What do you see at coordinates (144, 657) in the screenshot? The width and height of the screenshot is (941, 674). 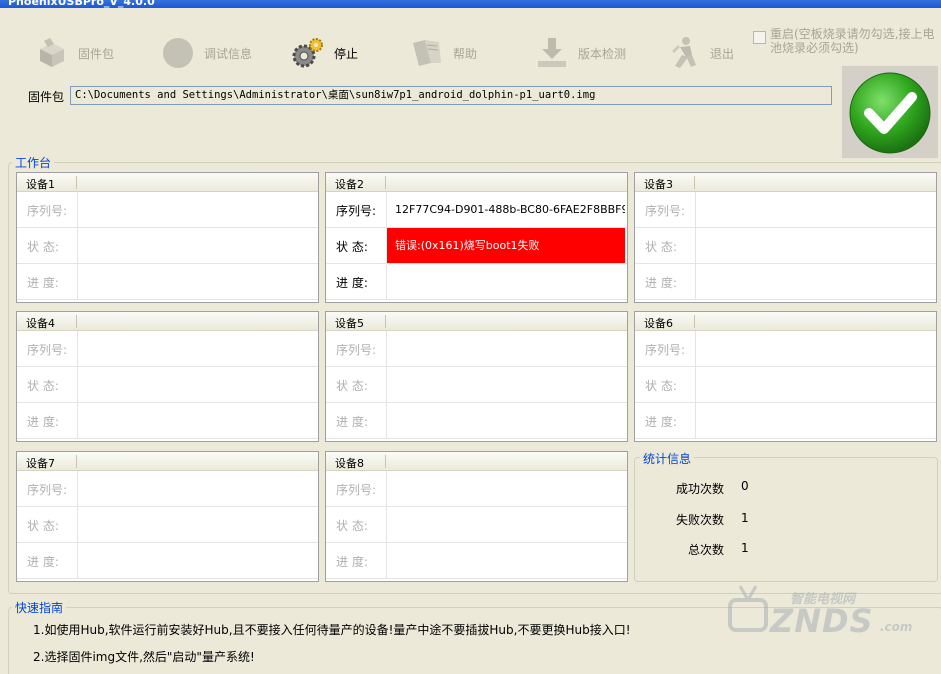 I see `guide-item: 2.选择固件img文件,然后"启动"量产系统!` at bounding box center [144, 657].